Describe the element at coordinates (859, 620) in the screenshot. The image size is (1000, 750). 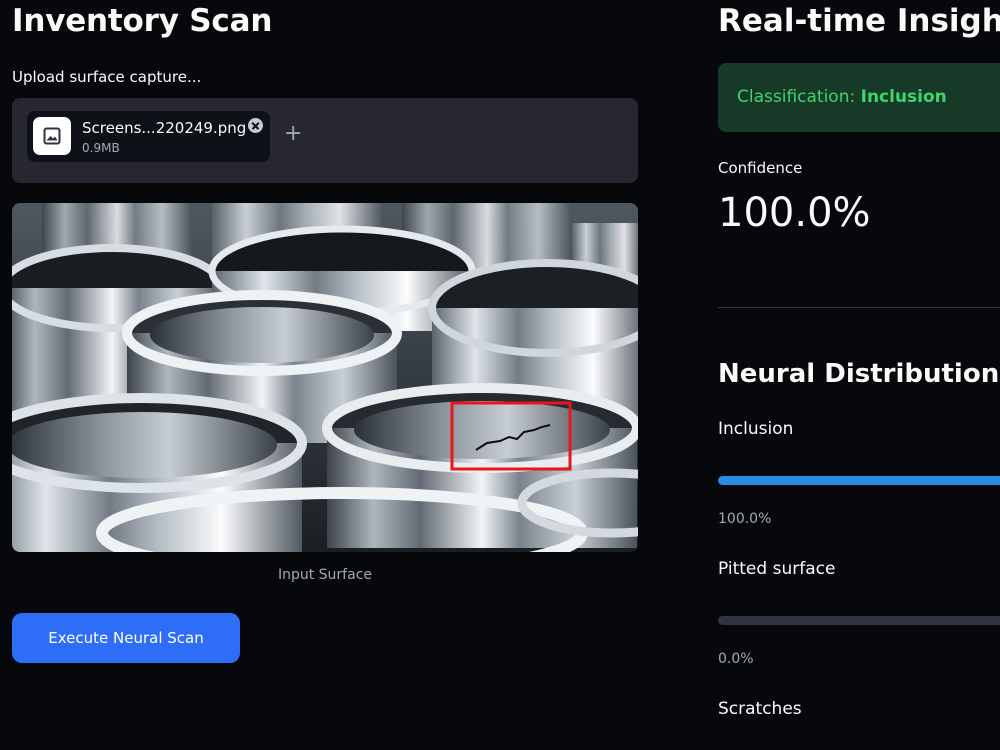
I see `distribution-bar-pitted-surface` at that location.